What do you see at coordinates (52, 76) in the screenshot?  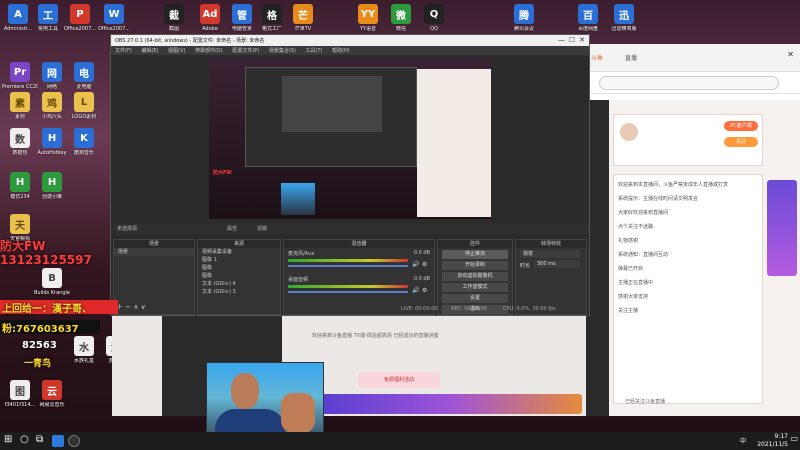 I see `desktop-icon: 网网络` at bounding box center [52, 76].